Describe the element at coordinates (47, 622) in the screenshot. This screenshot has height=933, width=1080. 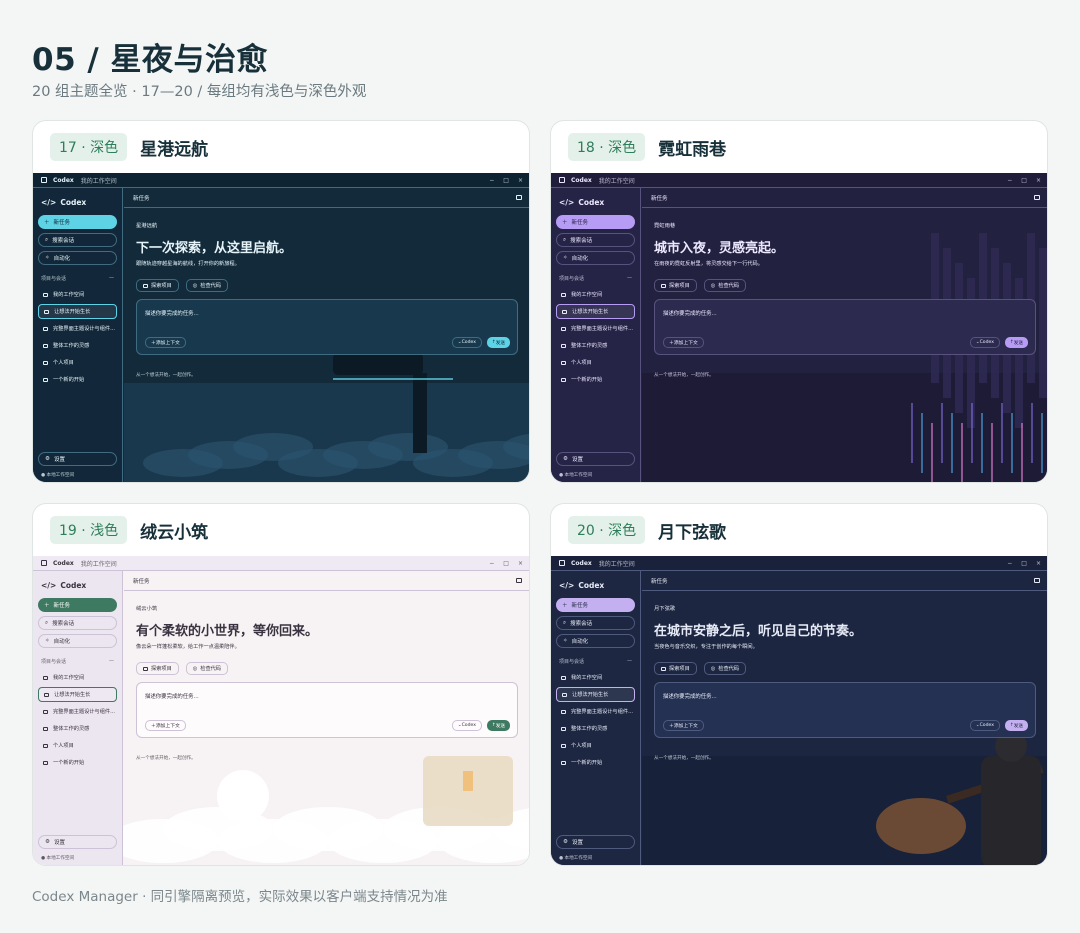
I see `search-icon: ⌕` at that location.